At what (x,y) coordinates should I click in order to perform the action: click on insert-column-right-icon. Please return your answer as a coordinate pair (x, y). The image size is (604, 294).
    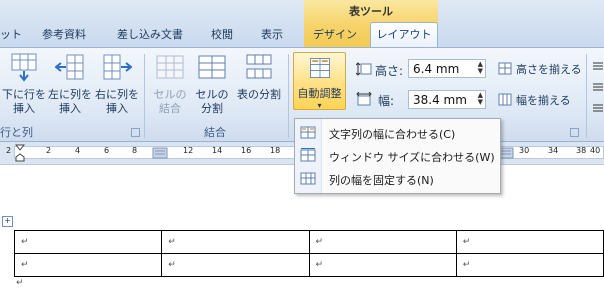
    Looking at the image, I should click on (118, 67).